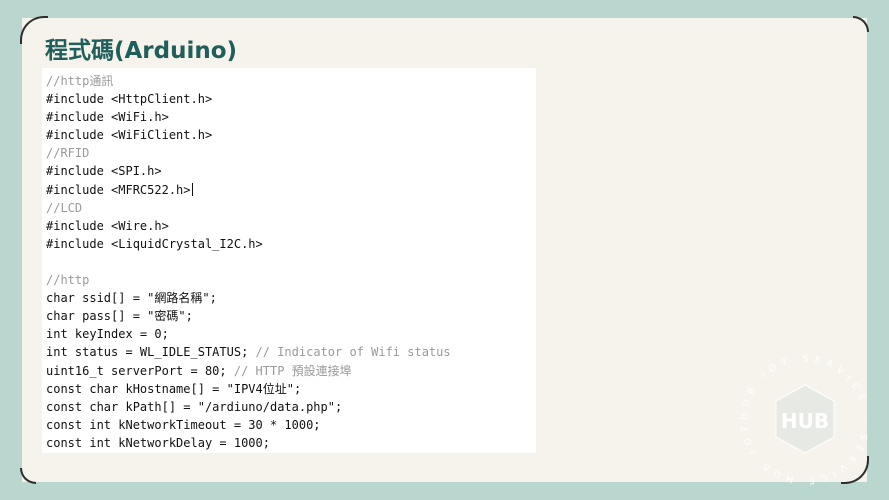  Describe the element at coordinates (68, 153) in the screenshot. I see `code-comment: //RFID` at that location.